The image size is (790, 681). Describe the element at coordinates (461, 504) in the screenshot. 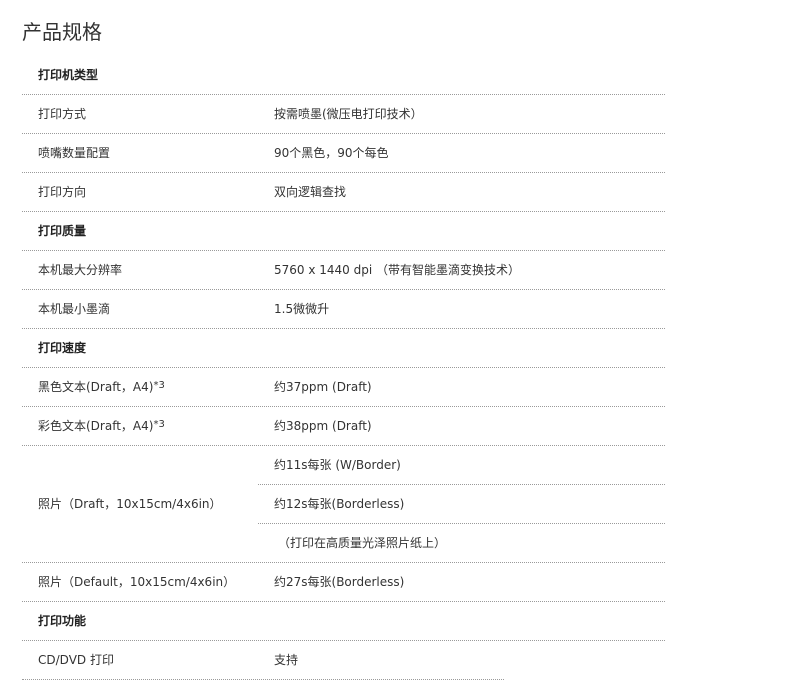

I see `sub-row: 约12s每张(Borderless)` at that location.